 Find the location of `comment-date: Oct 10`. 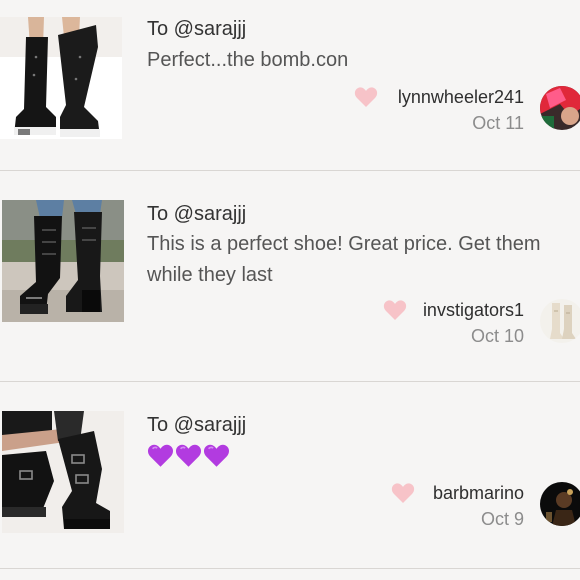

comment-date: Oct 10 is located at coordinates (497, 336).